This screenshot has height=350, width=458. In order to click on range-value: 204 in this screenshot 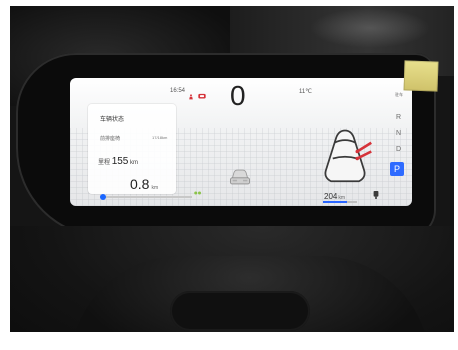, I will do `click(331, 196)`.